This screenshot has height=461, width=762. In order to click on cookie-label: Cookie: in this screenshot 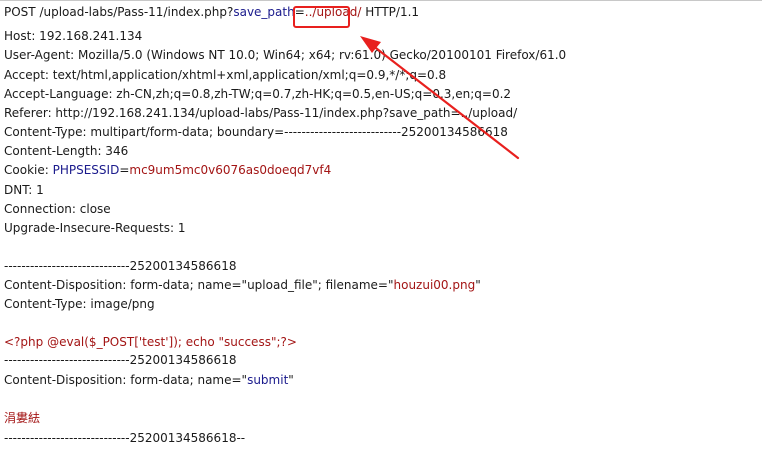, I will do `click(28, 170)`.